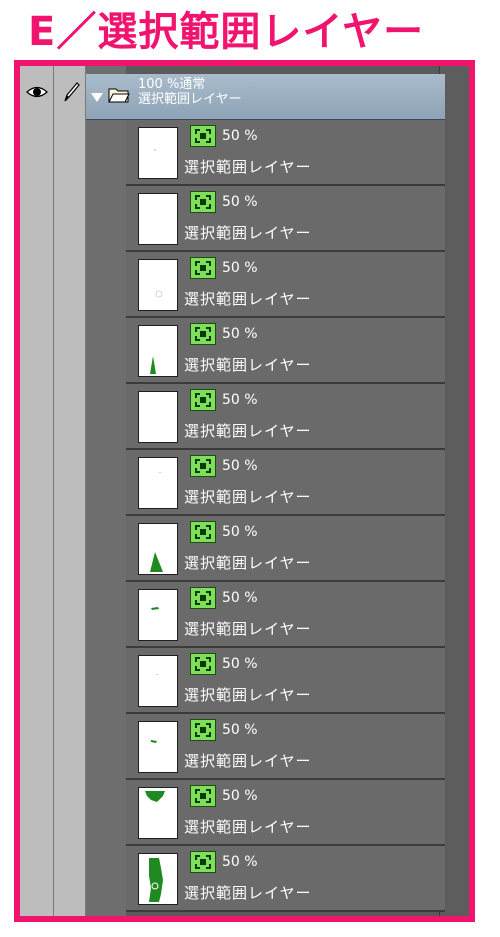  I want to click on folder-opacity-blend: 100 %通常, so click(172, 84).